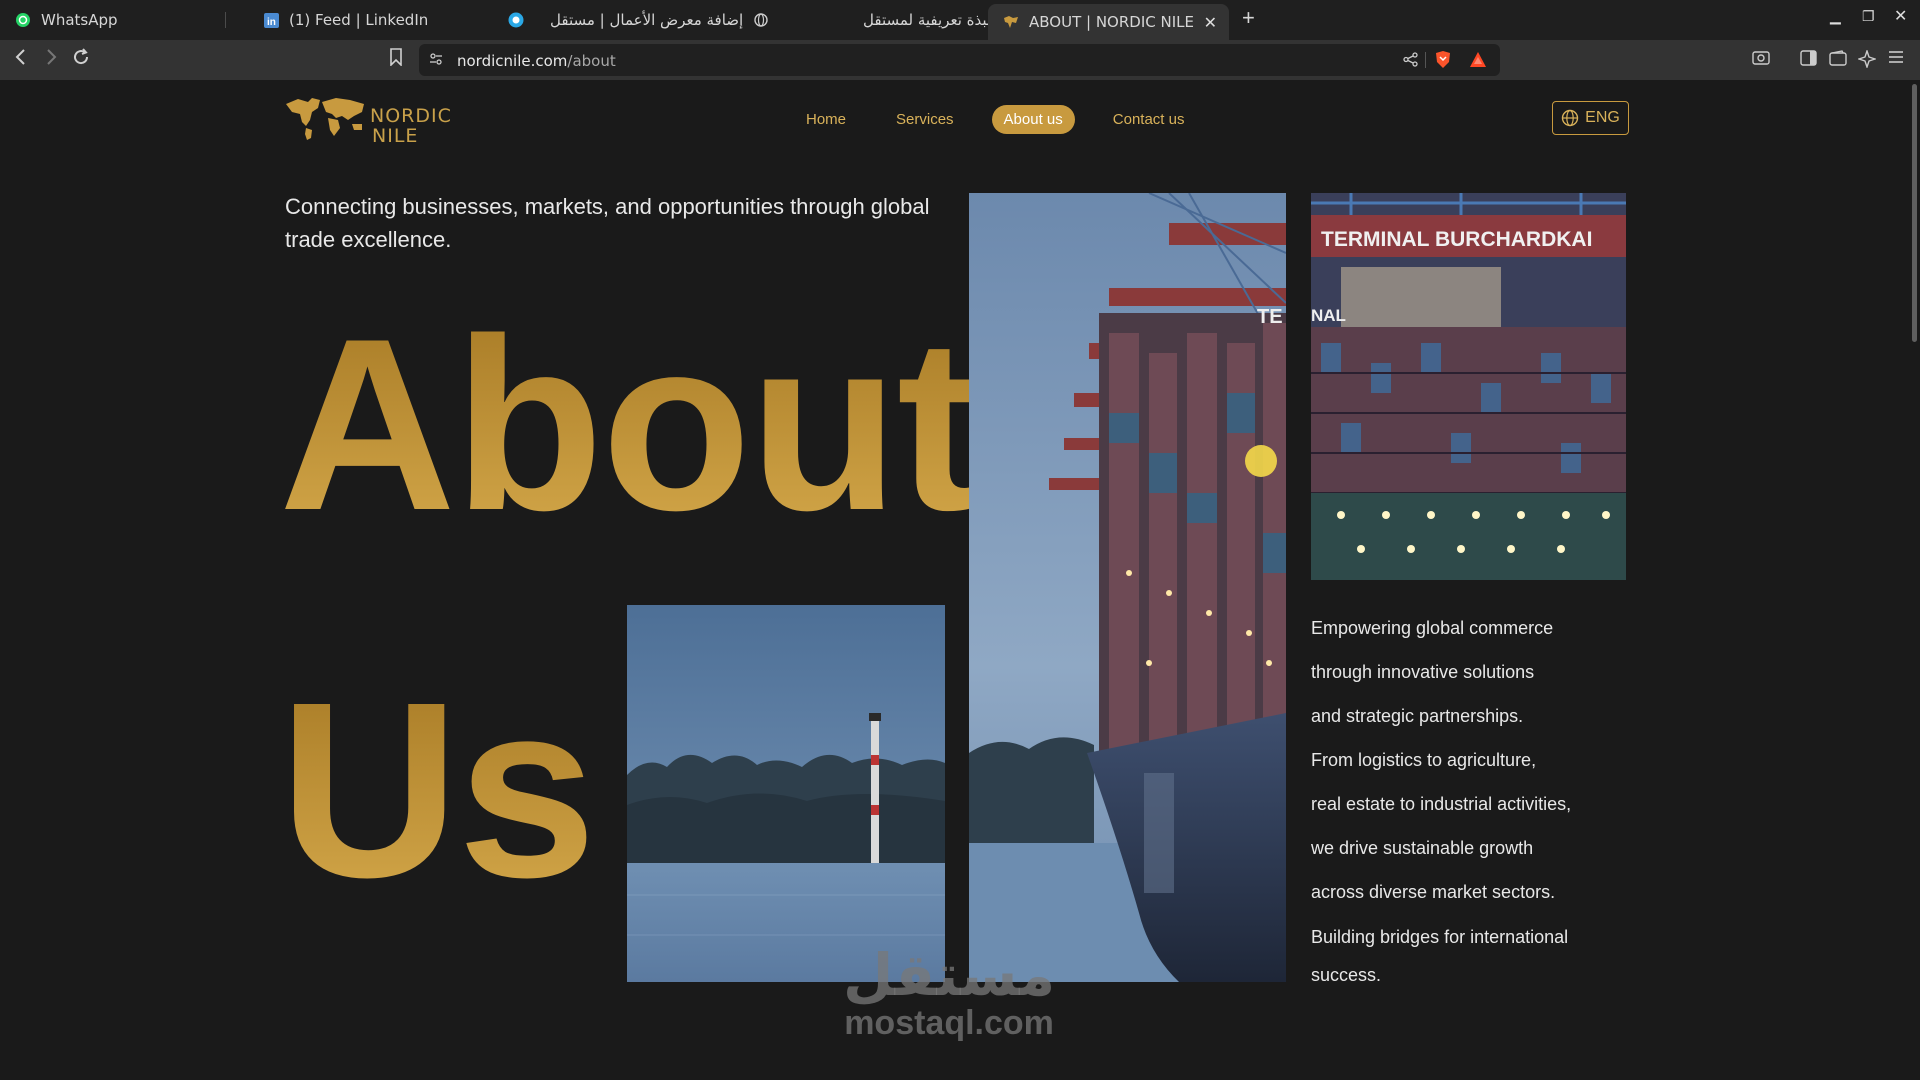 The image size is (1920, 1080). I want to click on tab-mostaql-bio: نبذة تعريفية لمستقل, so click(871, 20).